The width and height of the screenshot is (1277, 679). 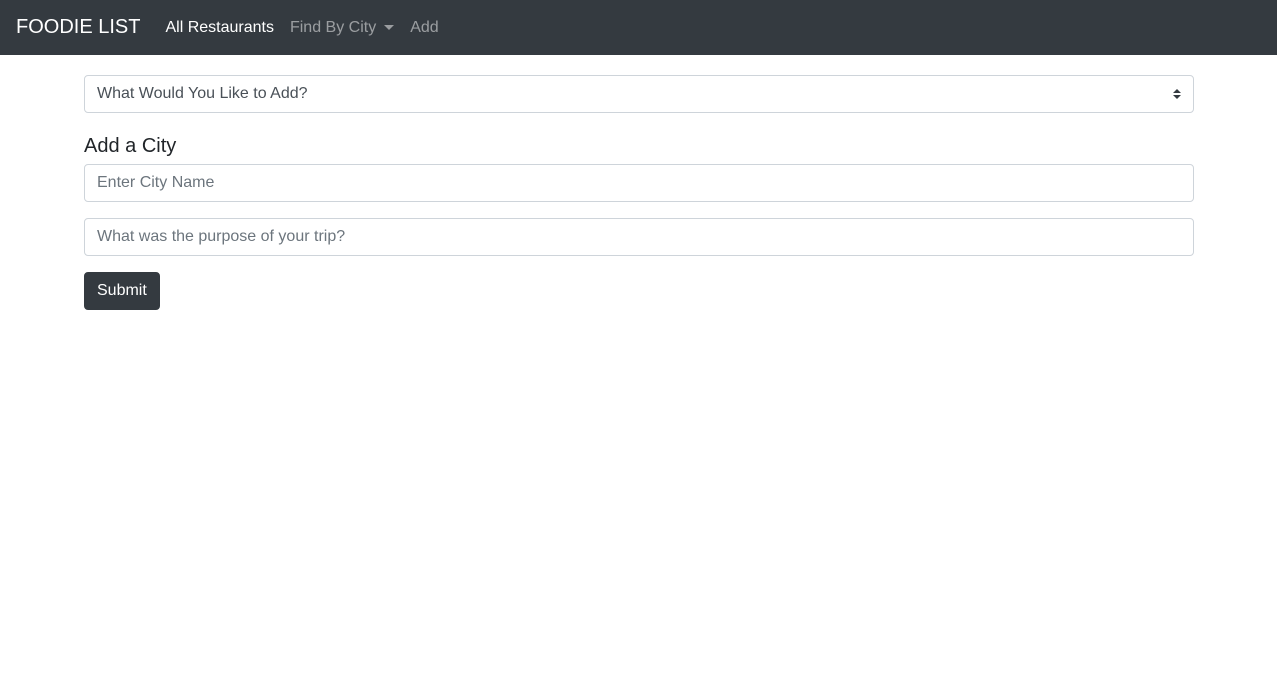 What do you see at coordinates (78, 27) in the screenshot?
I see `brand-logo: FOODIE LIST` at bounding box center [78, 27].